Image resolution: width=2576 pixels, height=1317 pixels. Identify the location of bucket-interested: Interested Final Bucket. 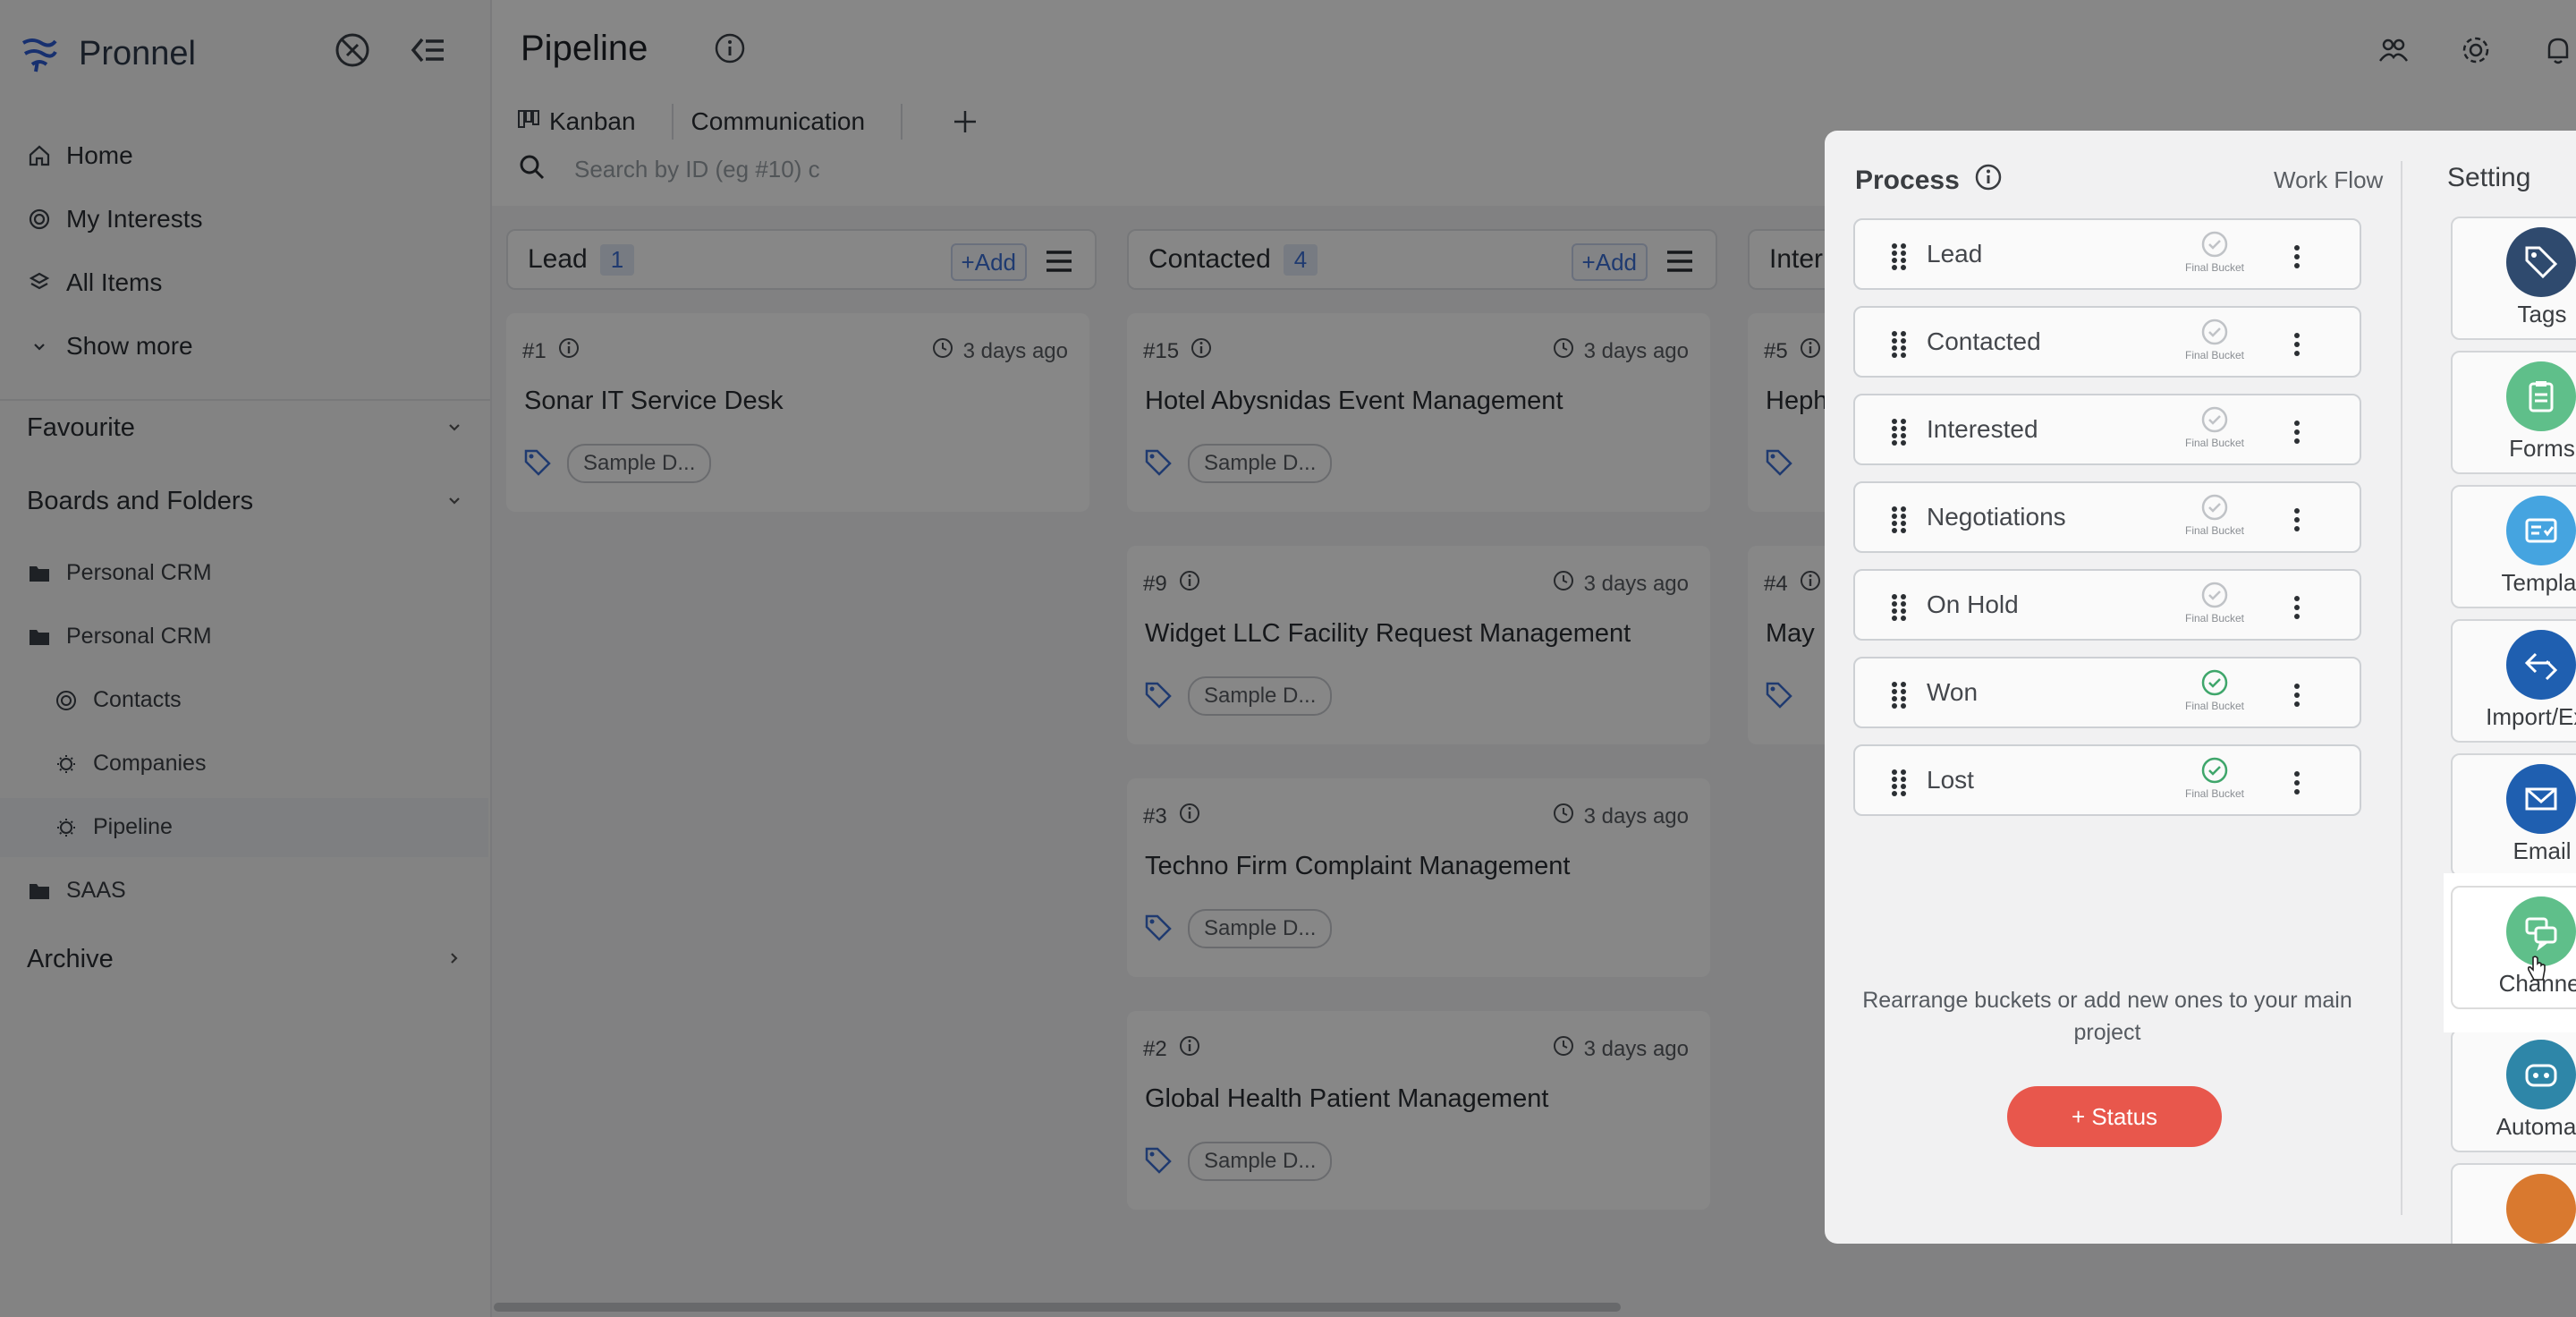
(2107, 429).